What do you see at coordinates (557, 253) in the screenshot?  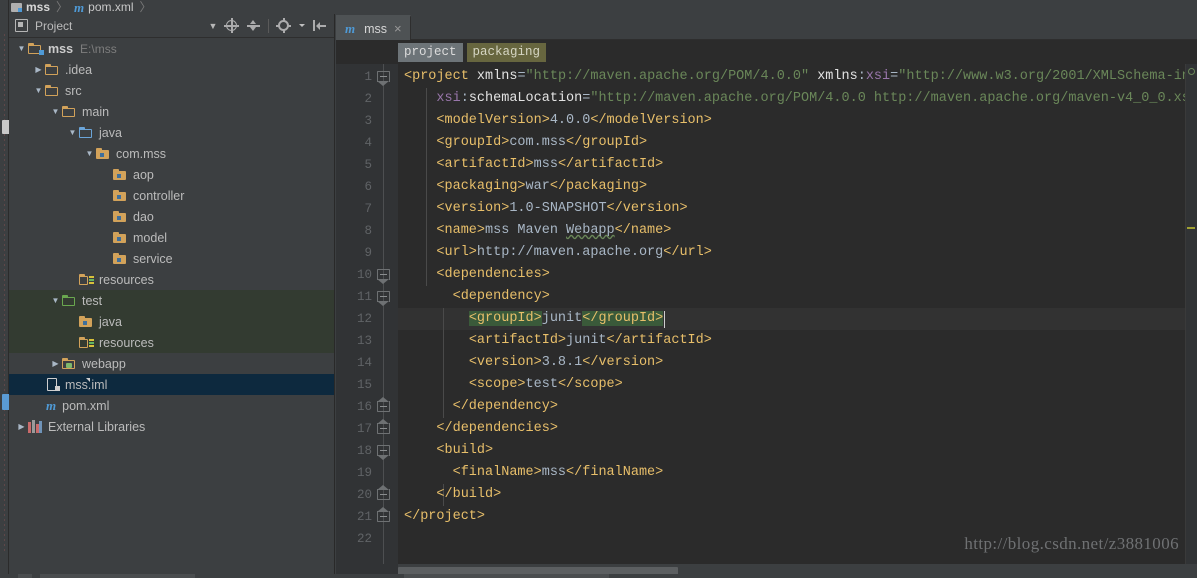 I see `code-line: <url>http://maven.apache.org</url>` at bounding box center [557, 253].